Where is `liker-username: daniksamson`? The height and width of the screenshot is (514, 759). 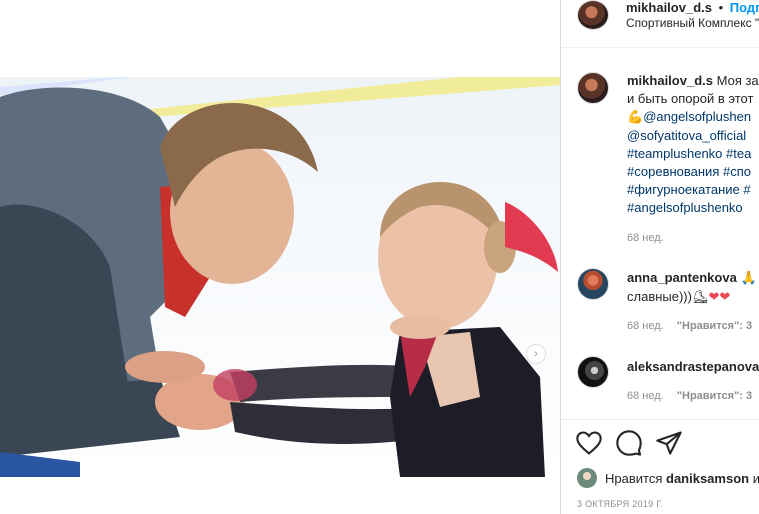
liker-username: daniksamson is located at coordinates (707, 478).